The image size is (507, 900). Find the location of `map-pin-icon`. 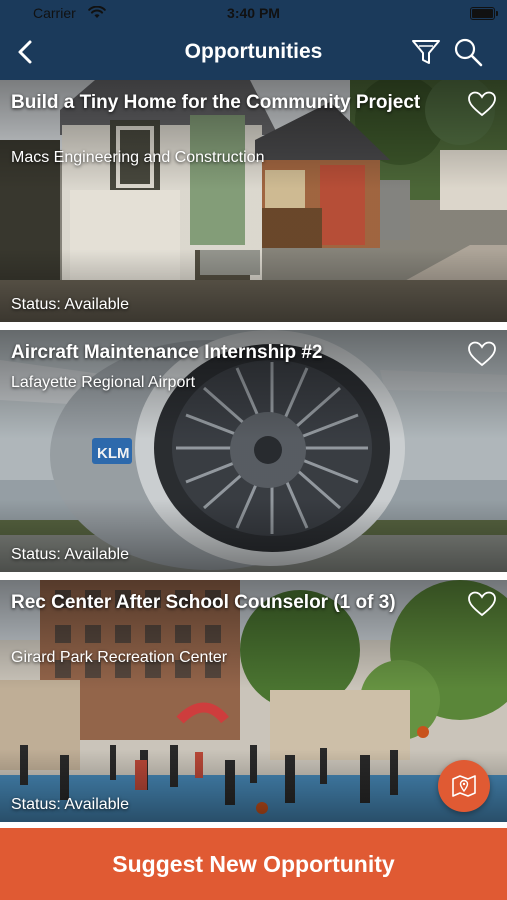

map-pin-icon is located at coordinates (464, 786).